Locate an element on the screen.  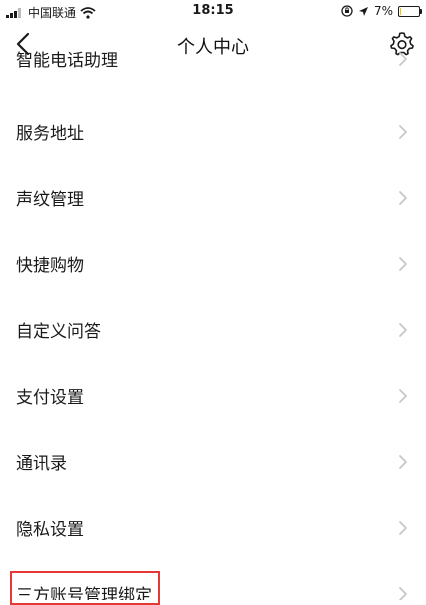
list-item-privacy-settings: 隐私设置 is located at coordinates (213, 528).